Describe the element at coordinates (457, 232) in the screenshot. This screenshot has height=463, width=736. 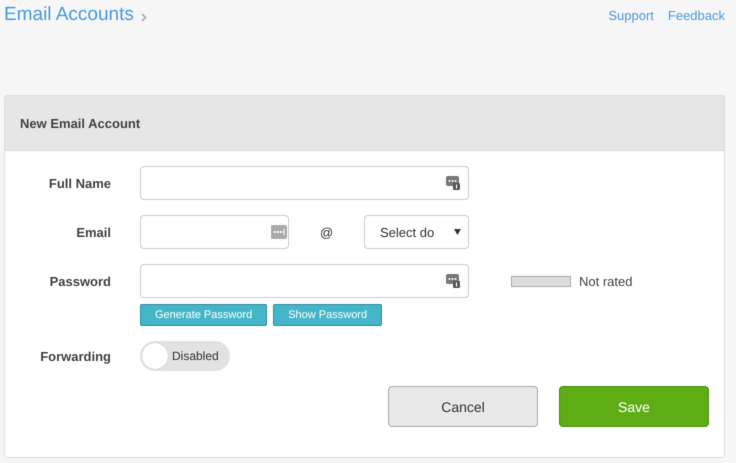
I see `dropdown-caret-icon` at that location.